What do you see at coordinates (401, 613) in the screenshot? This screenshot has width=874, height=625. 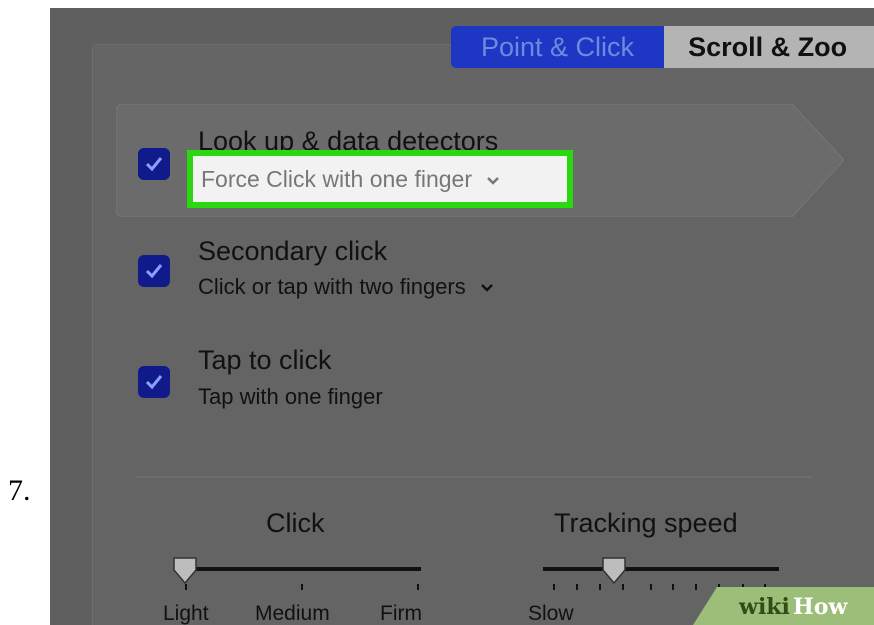 I see `click-label-firm: Firm` at bounding box center [401, 613].